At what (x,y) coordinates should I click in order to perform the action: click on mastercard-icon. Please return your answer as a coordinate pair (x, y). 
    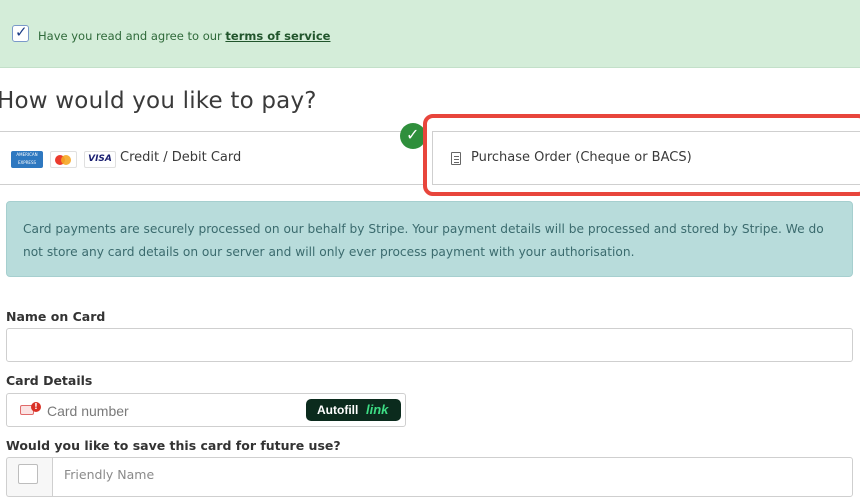
    Looking at the image, I should click on (63, 159).